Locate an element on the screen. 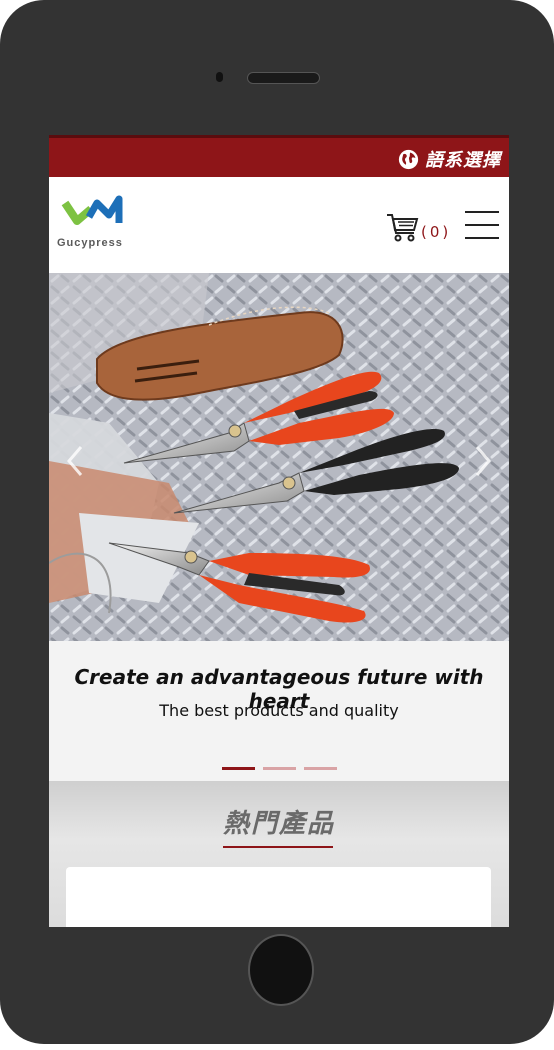 The height and width of the screenshot is (1050, 554). camera-dot is located at coordinates (219, 77).